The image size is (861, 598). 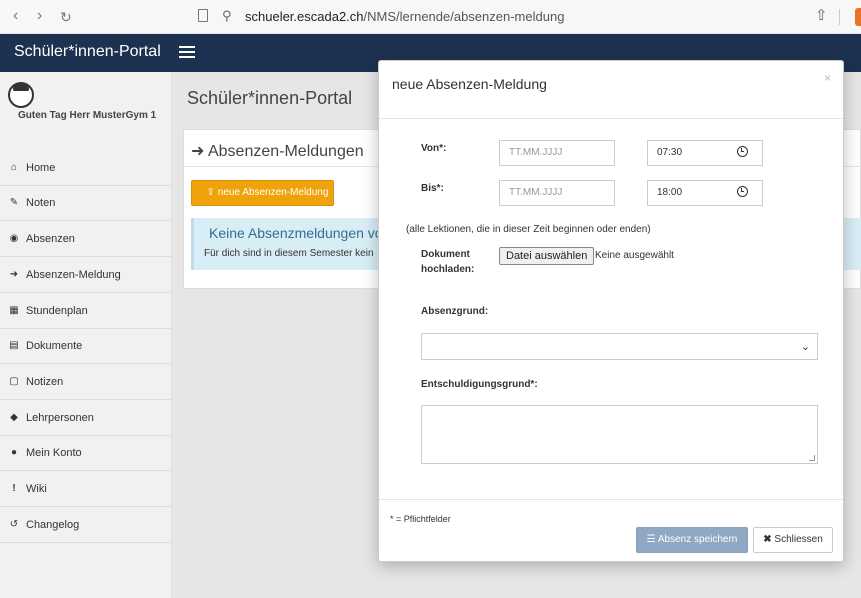 I want to click on calendar-icon: ▦, so click(x=14, y=310).